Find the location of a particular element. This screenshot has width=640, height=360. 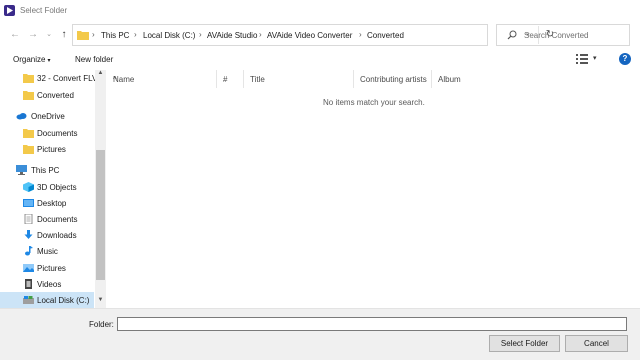

nav-item-desktop: Desktop is located at coordinates (47, 203).